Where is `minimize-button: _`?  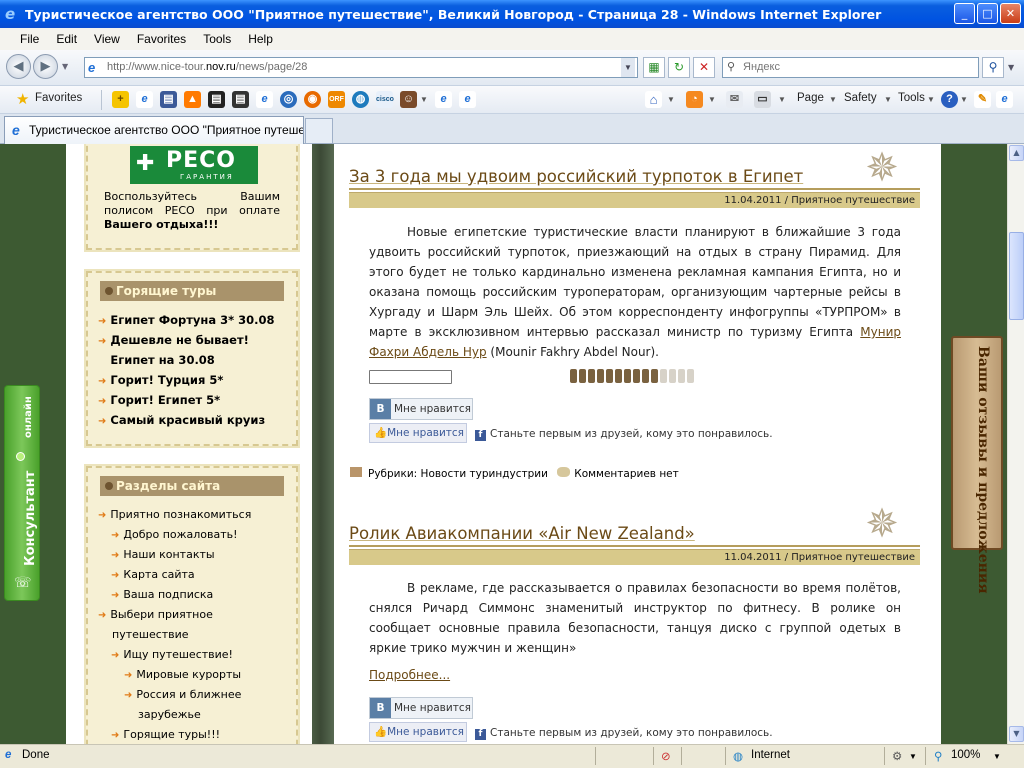 minimize-button: _ is located at coordinates (964, 13).